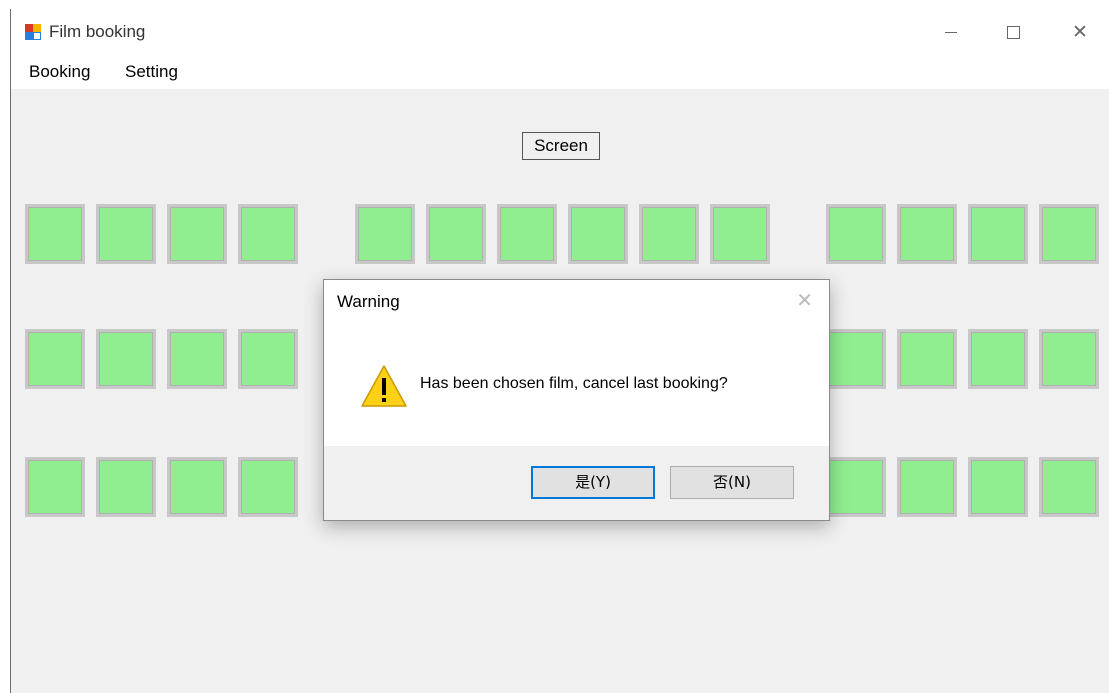 This screenshot has width=1109, height=693. Describe the element at coordinates (151, 72) in the screenshot. I see `menu-setting: Setting` at that location.